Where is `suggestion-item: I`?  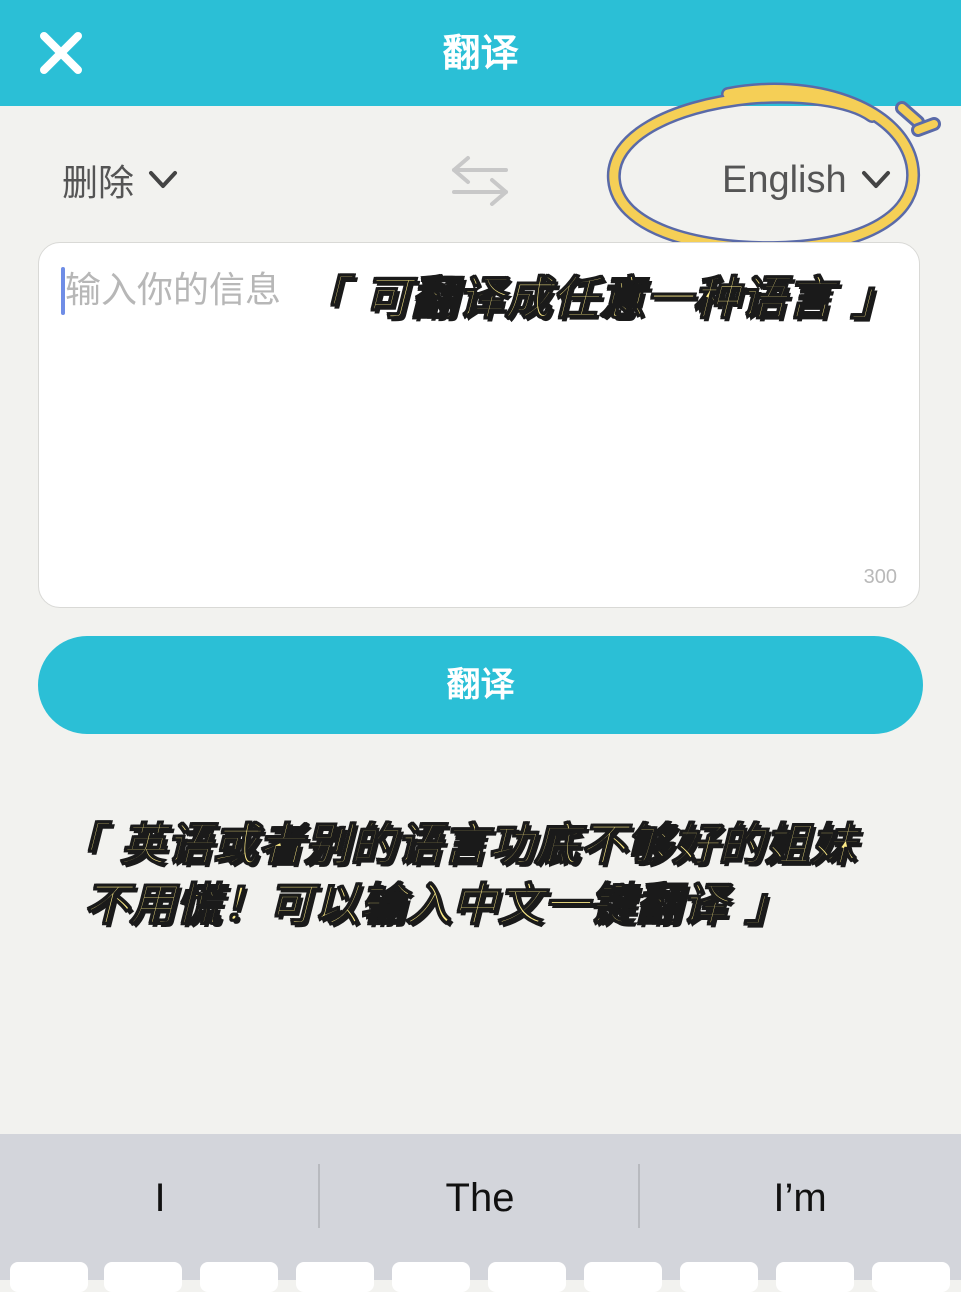 suggestion-item: I is located at coordinates (160, 1198).